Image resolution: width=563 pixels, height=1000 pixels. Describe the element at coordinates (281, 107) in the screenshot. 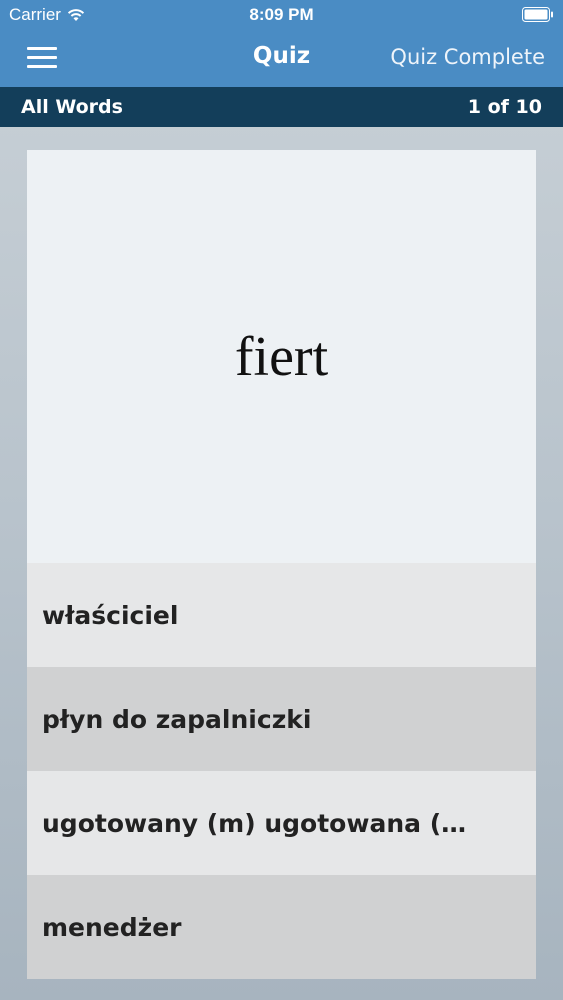

I see `sub-bar: All Words 1 of 10` at that location.